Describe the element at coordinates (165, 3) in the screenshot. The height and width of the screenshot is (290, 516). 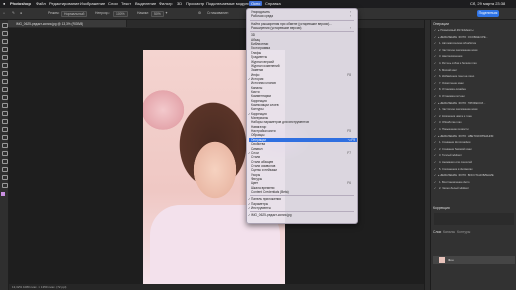
I see `menu-filter: Фильтр` at that location.